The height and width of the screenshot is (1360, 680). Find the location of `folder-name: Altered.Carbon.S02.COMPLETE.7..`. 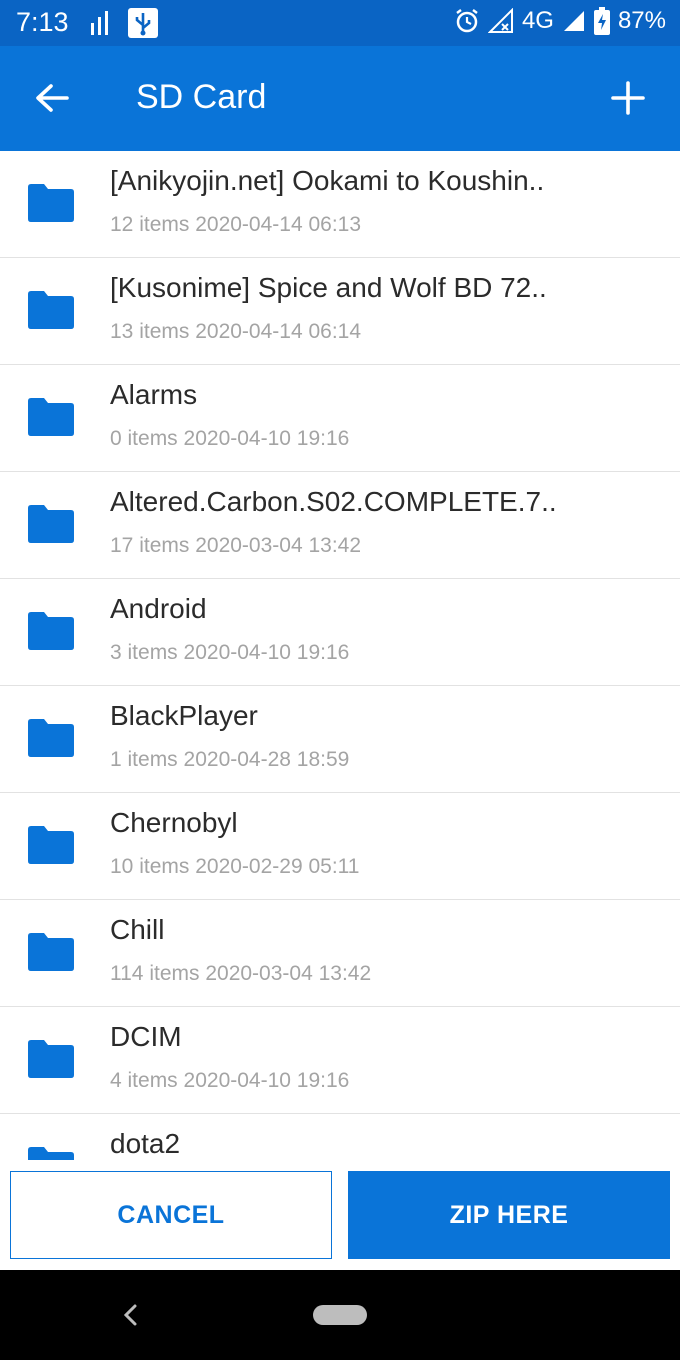

folder-name: Altered.Carbon.S02.COMPLETE.7.. is located at coordinates (333, 501).